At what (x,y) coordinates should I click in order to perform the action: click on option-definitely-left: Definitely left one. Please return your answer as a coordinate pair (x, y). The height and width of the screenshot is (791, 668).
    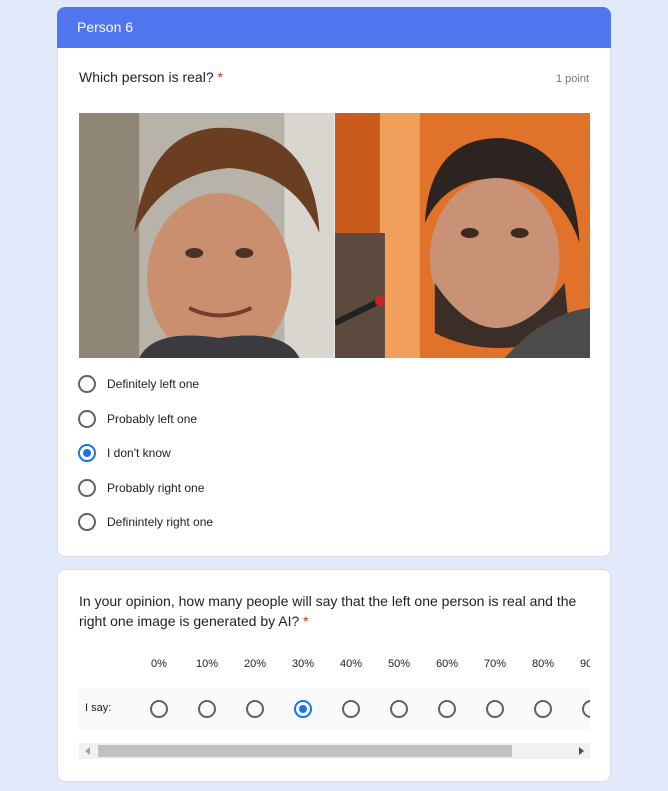
    Looking at the image, I should click on (145, 384).